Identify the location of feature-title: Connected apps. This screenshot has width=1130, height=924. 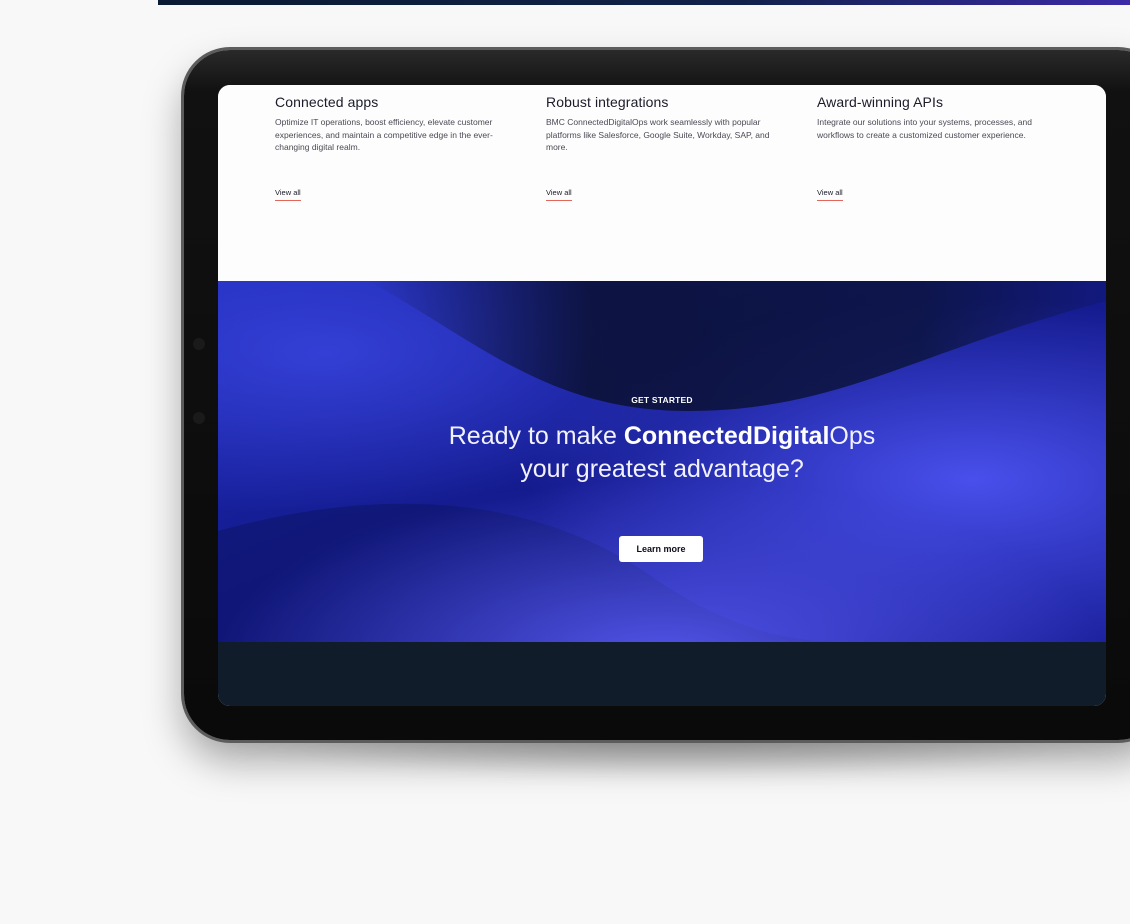
(327, 102).